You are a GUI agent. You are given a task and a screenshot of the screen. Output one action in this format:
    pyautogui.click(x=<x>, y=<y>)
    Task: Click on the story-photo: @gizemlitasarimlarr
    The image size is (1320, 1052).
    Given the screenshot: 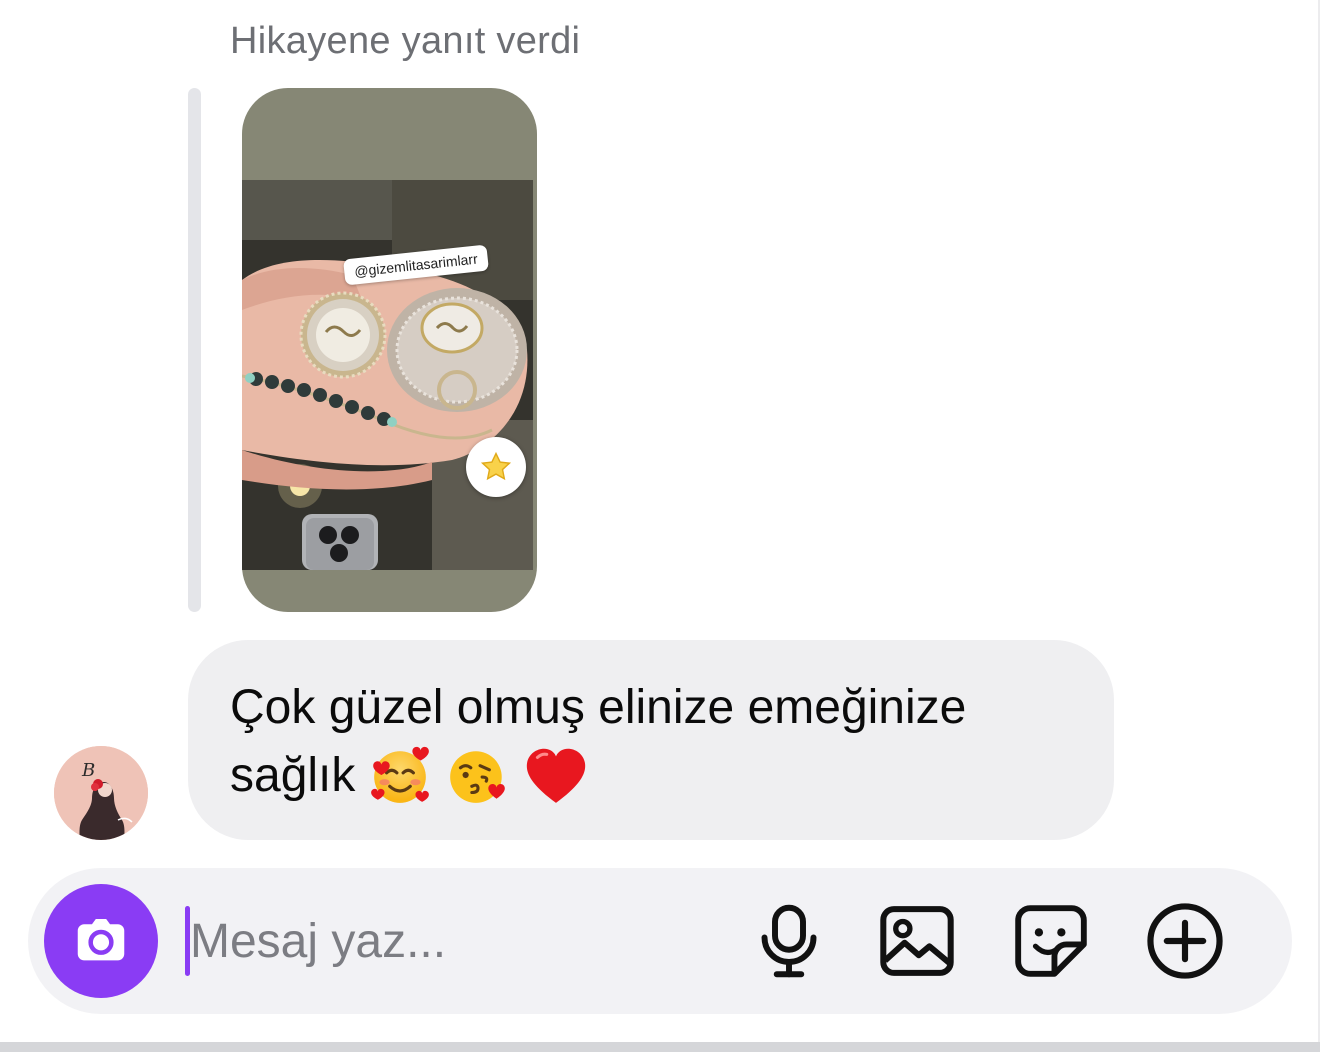 What is the action you would take?
    pyautogui.click(x=387, y=375)
    